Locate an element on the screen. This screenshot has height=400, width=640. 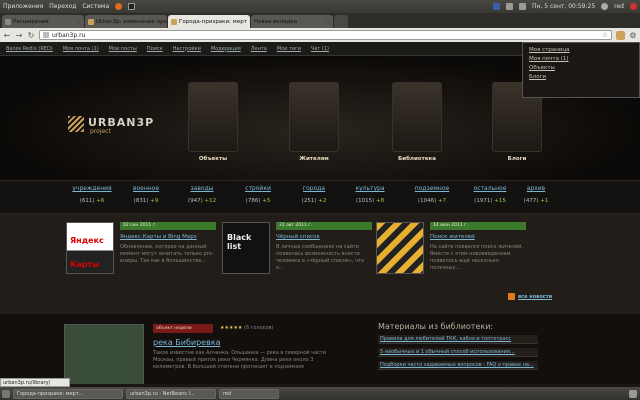
category-name: города is located at coordinates (314, 188).